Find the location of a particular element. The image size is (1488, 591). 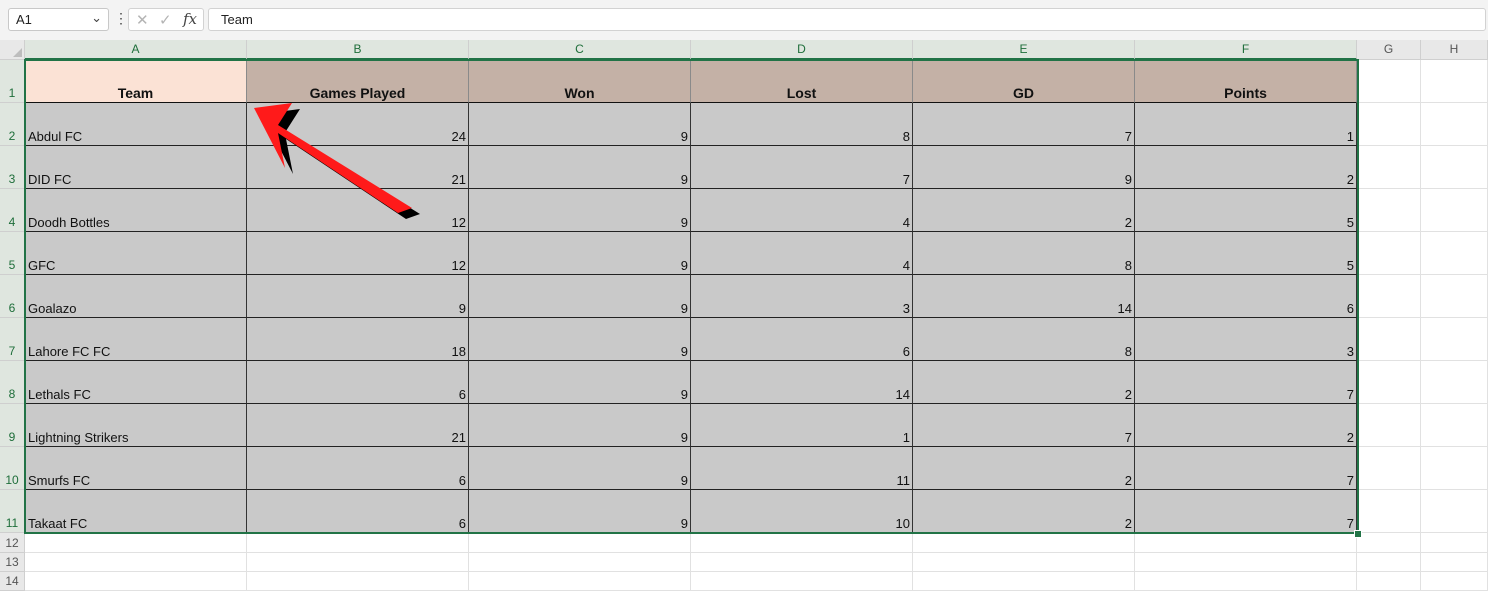

team-name-cell: DID FC is located at coordinates (136, 167).